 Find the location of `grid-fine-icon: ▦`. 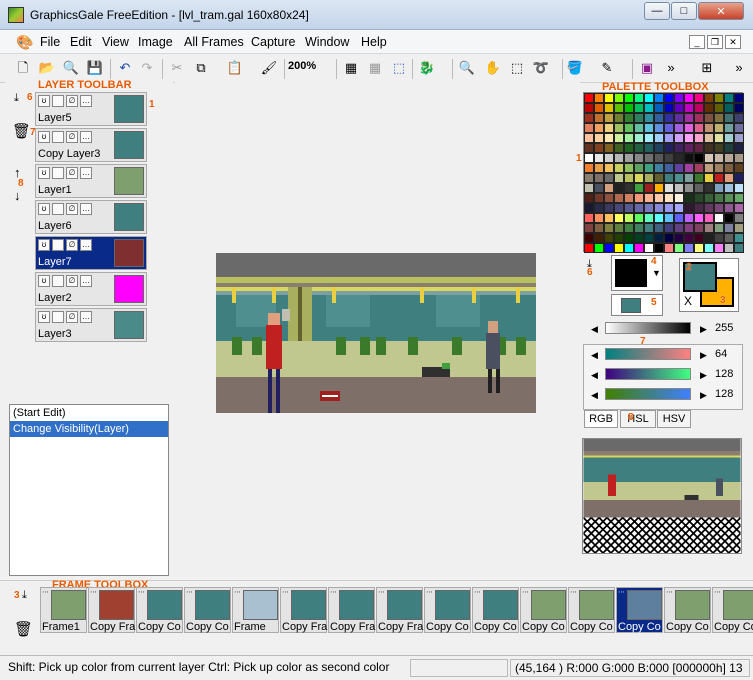

grid-fine-icon: ▦ is located at coordinates (375, 68).